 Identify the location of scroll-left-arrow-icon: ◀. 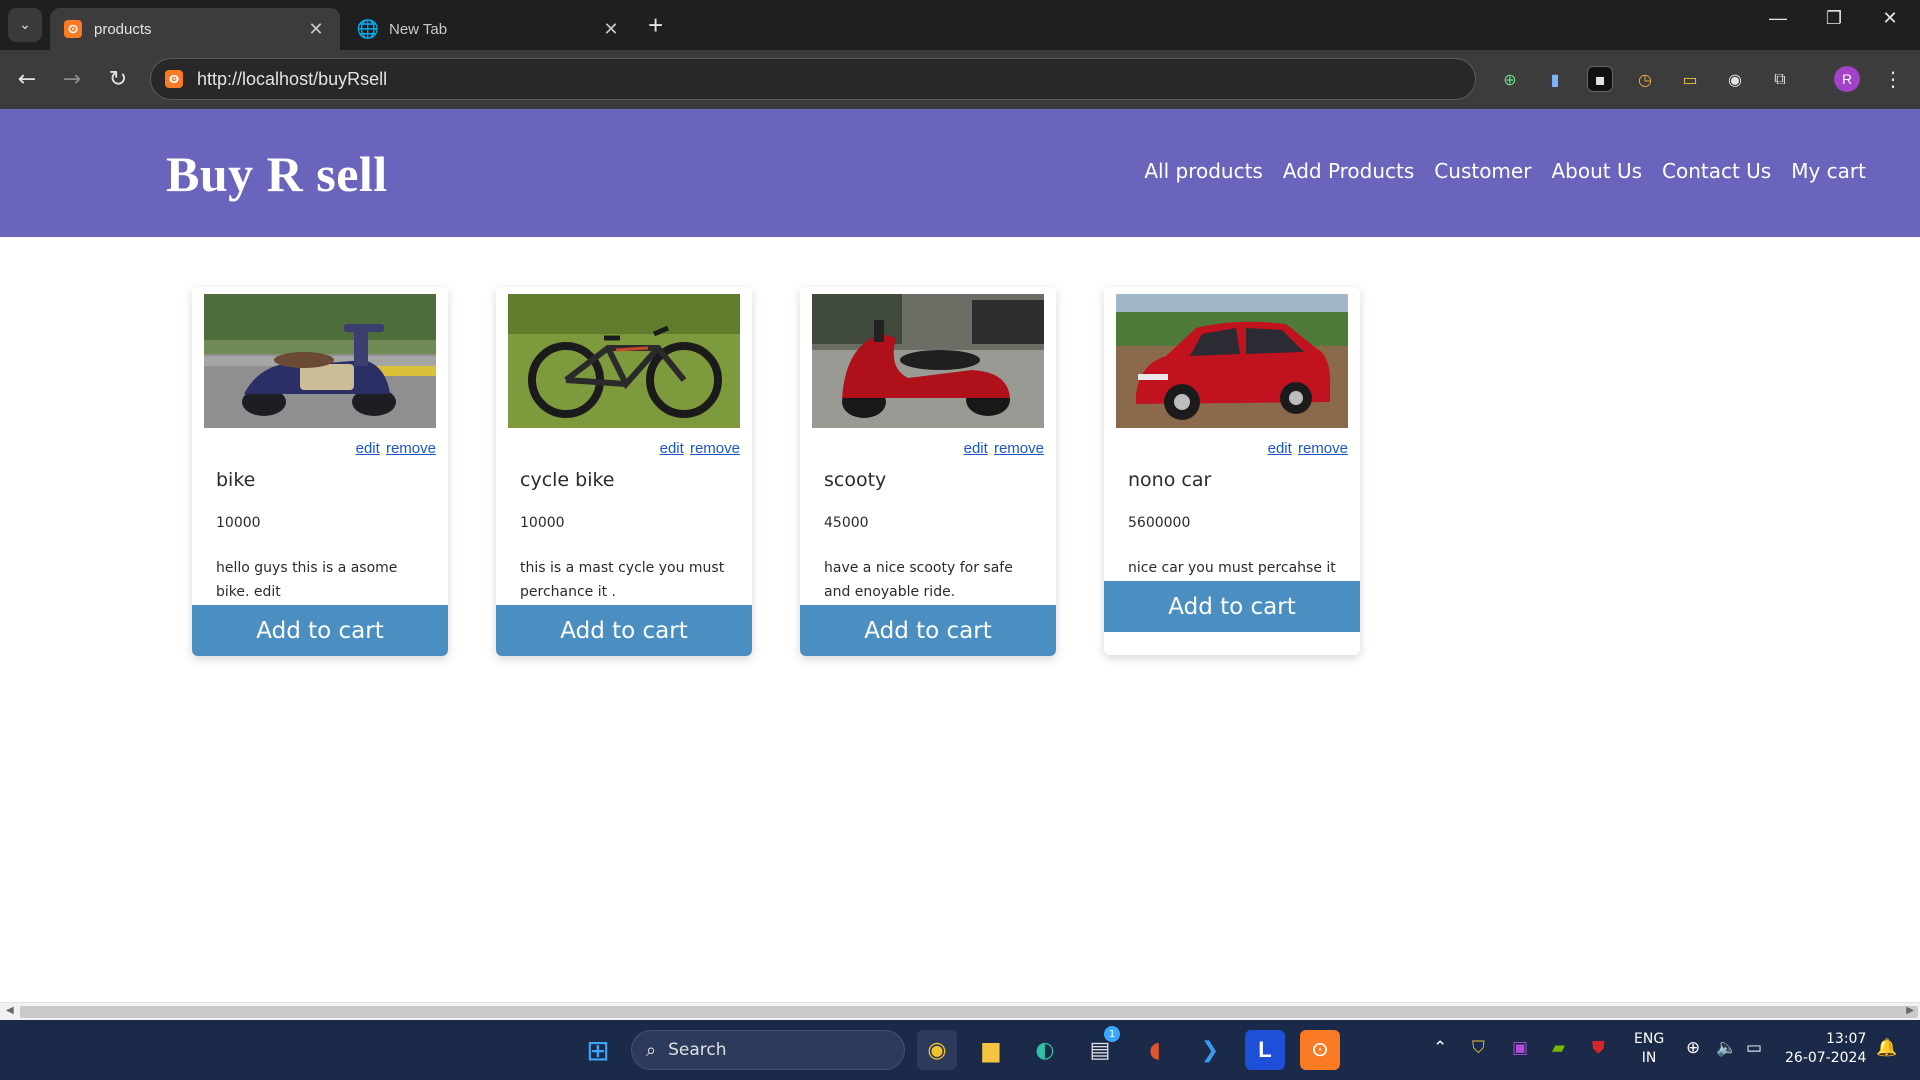
(10, 1010).